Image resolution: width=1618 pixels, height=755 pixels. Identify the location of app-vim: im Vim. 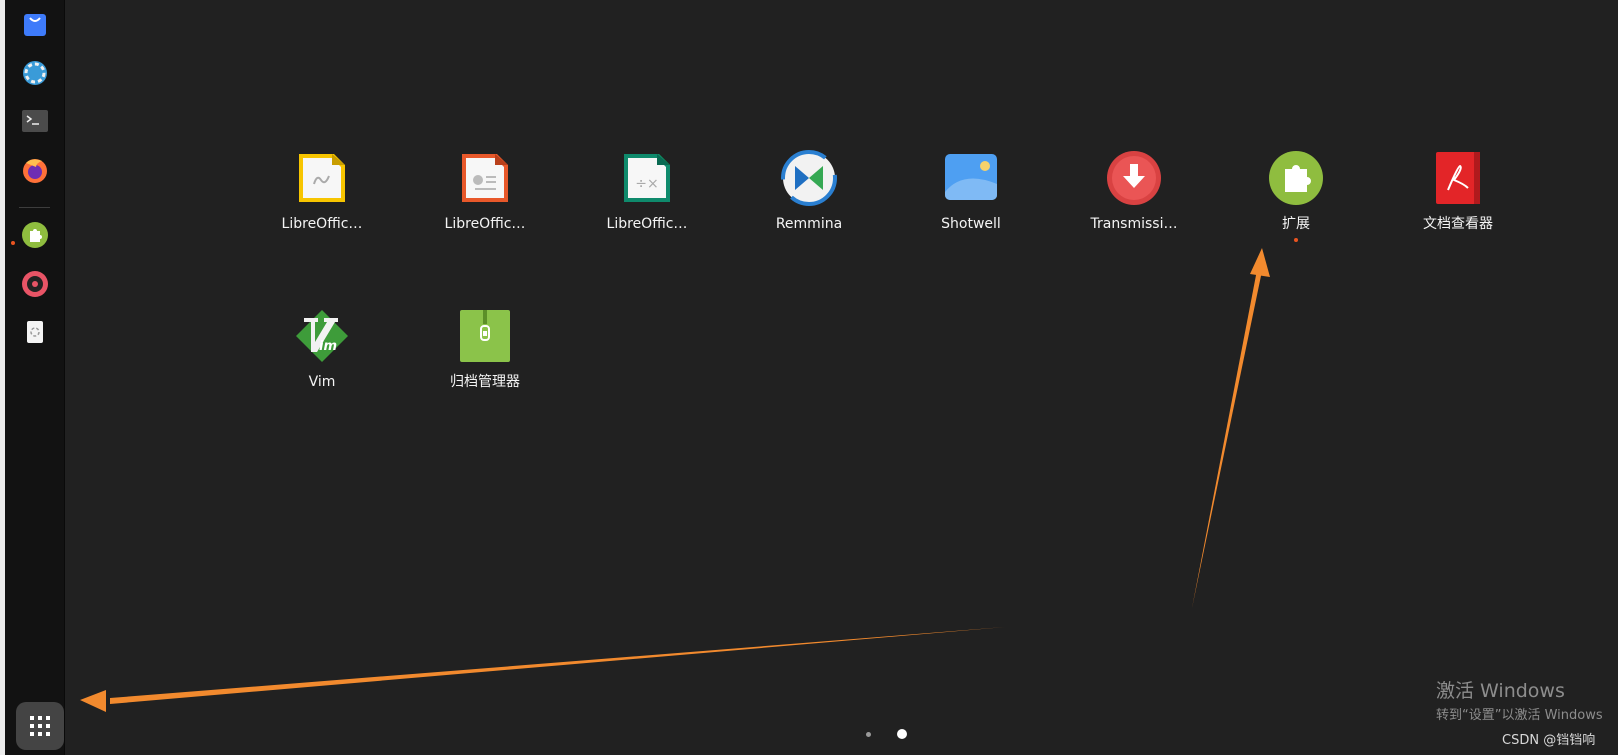
(322, 363).